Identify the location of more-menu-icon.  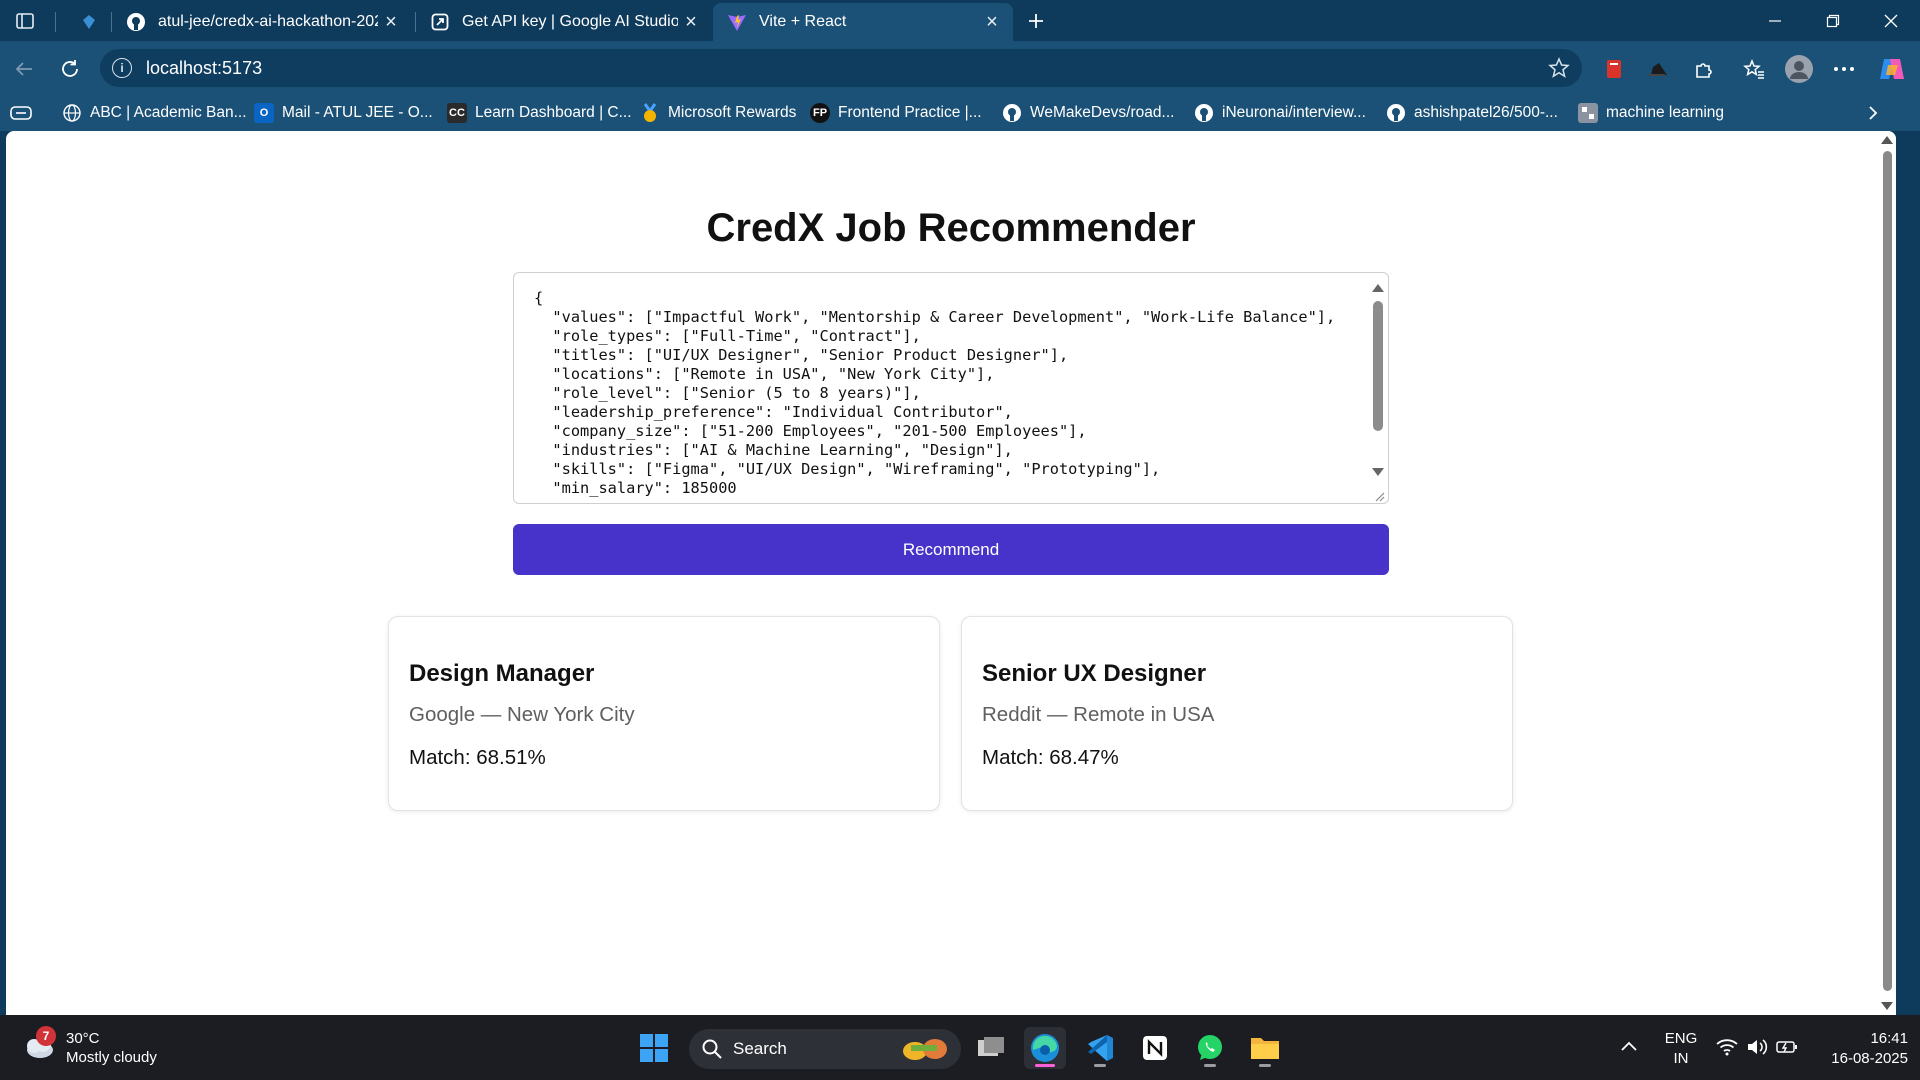
(1844, 69).